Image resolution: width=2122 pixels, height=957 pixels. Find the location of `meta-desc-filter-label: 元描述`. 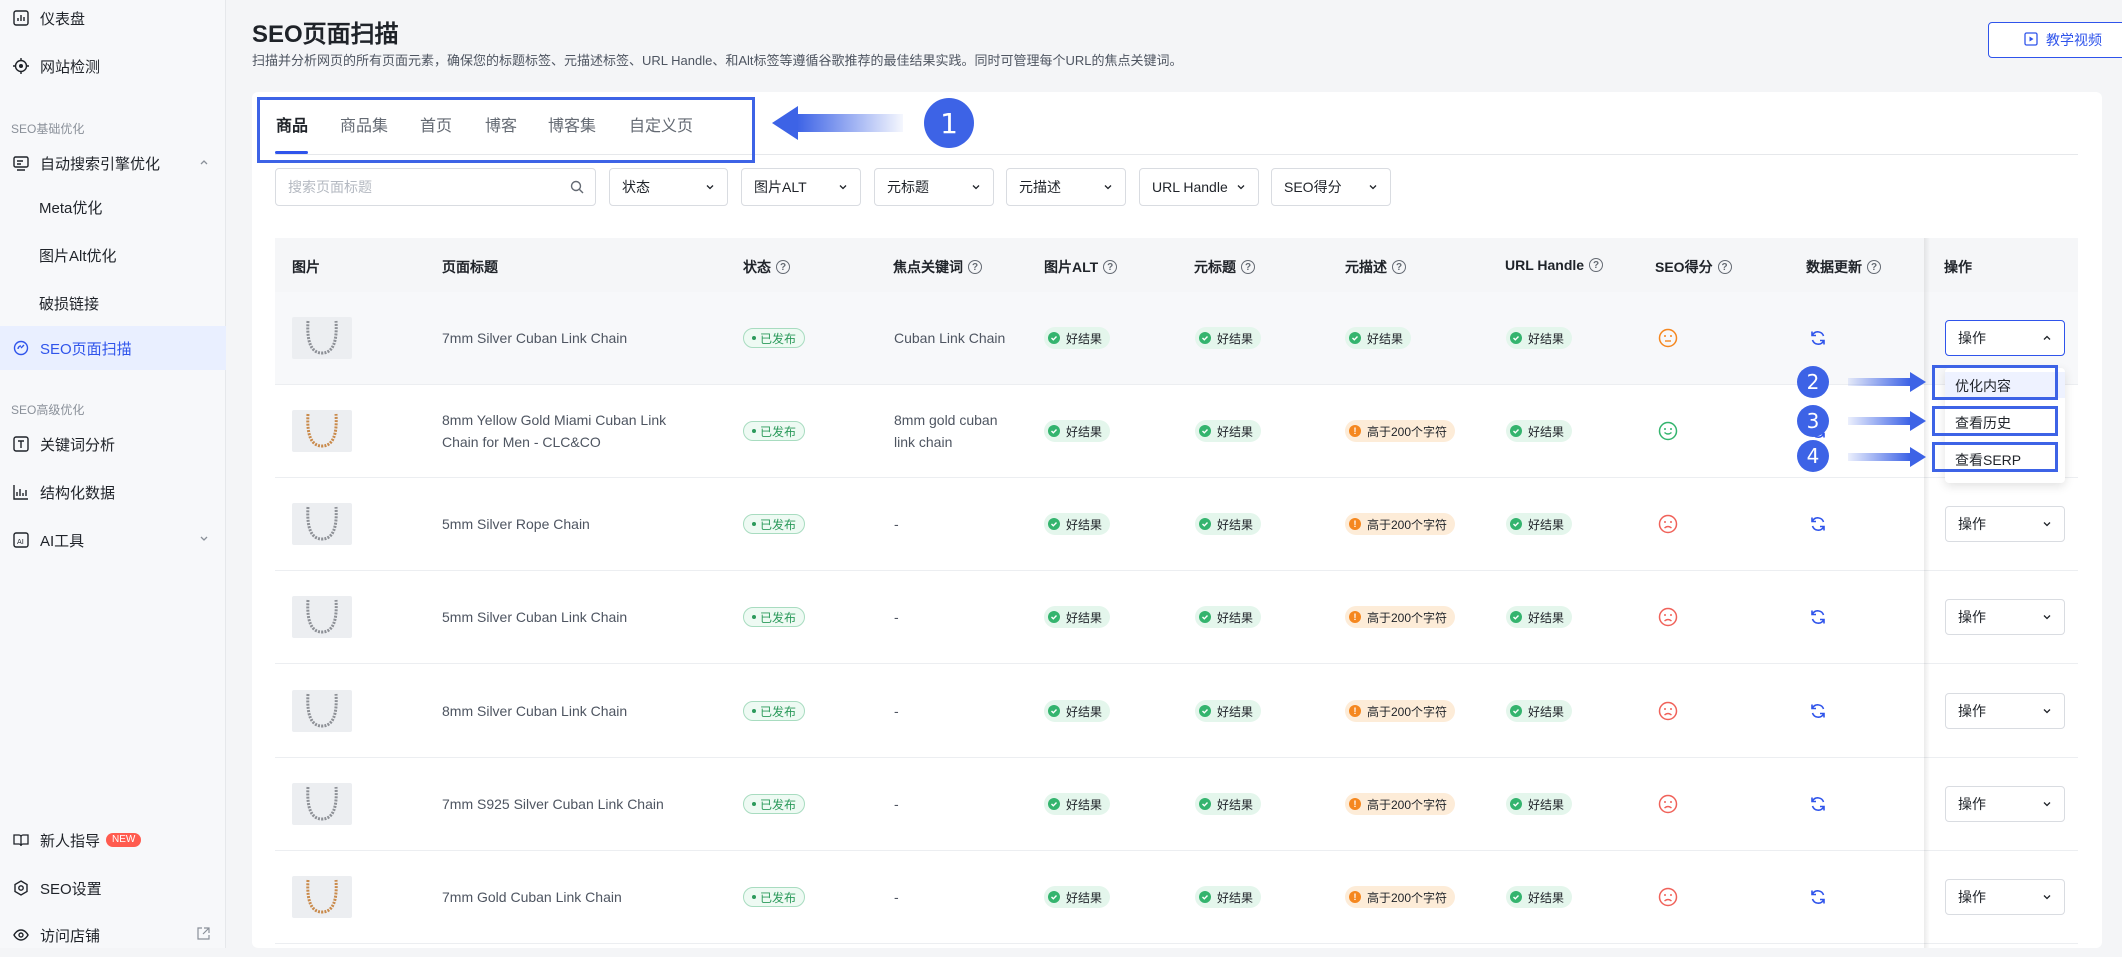

meta-desc-filter-label: 元描述 is located at coordinates (1040, 187).